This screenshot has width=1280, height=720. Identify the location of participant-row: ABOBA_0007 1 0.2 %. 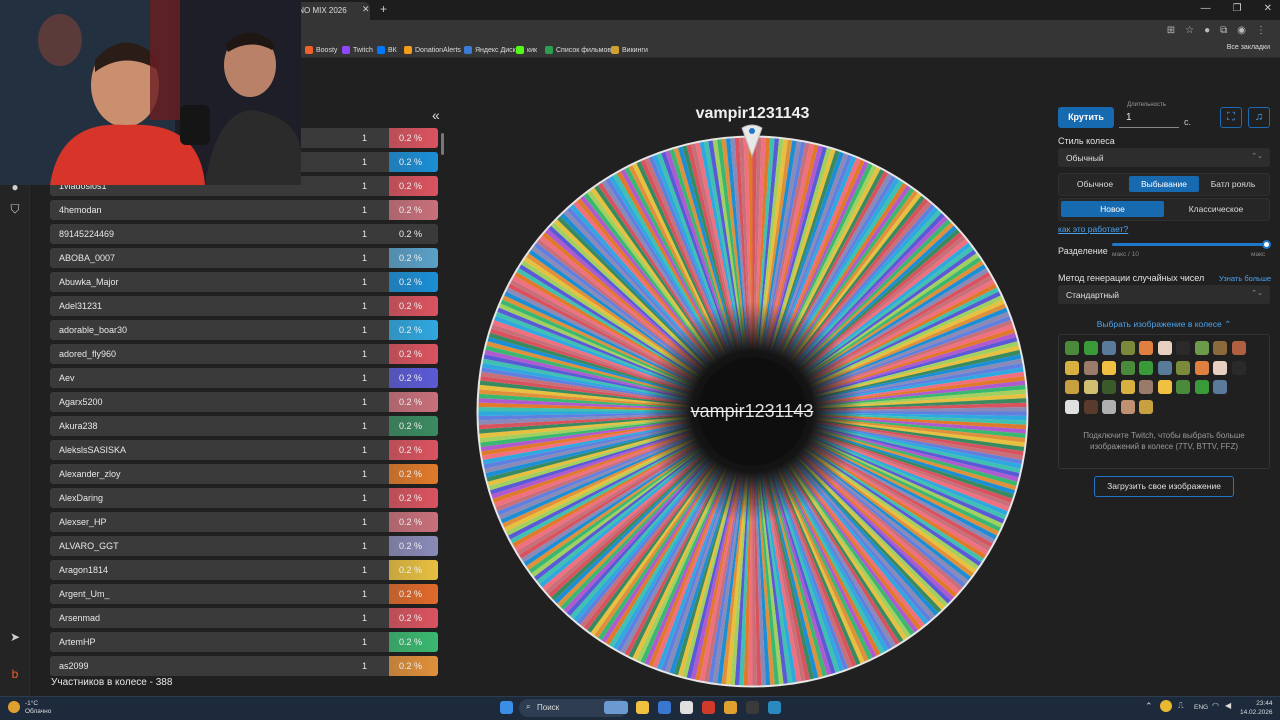
(244, 258).